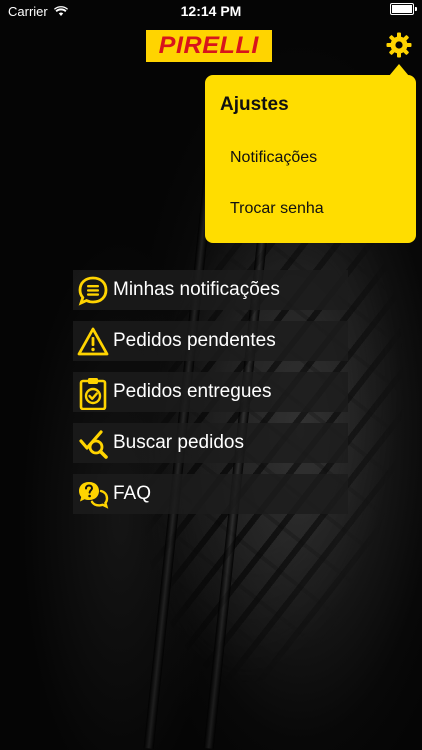 The image size is (422, 750). Describe the element at coordinates (178, 442) in the screenshot. I see `menu-item-label: Buscar pedidos` at that location.